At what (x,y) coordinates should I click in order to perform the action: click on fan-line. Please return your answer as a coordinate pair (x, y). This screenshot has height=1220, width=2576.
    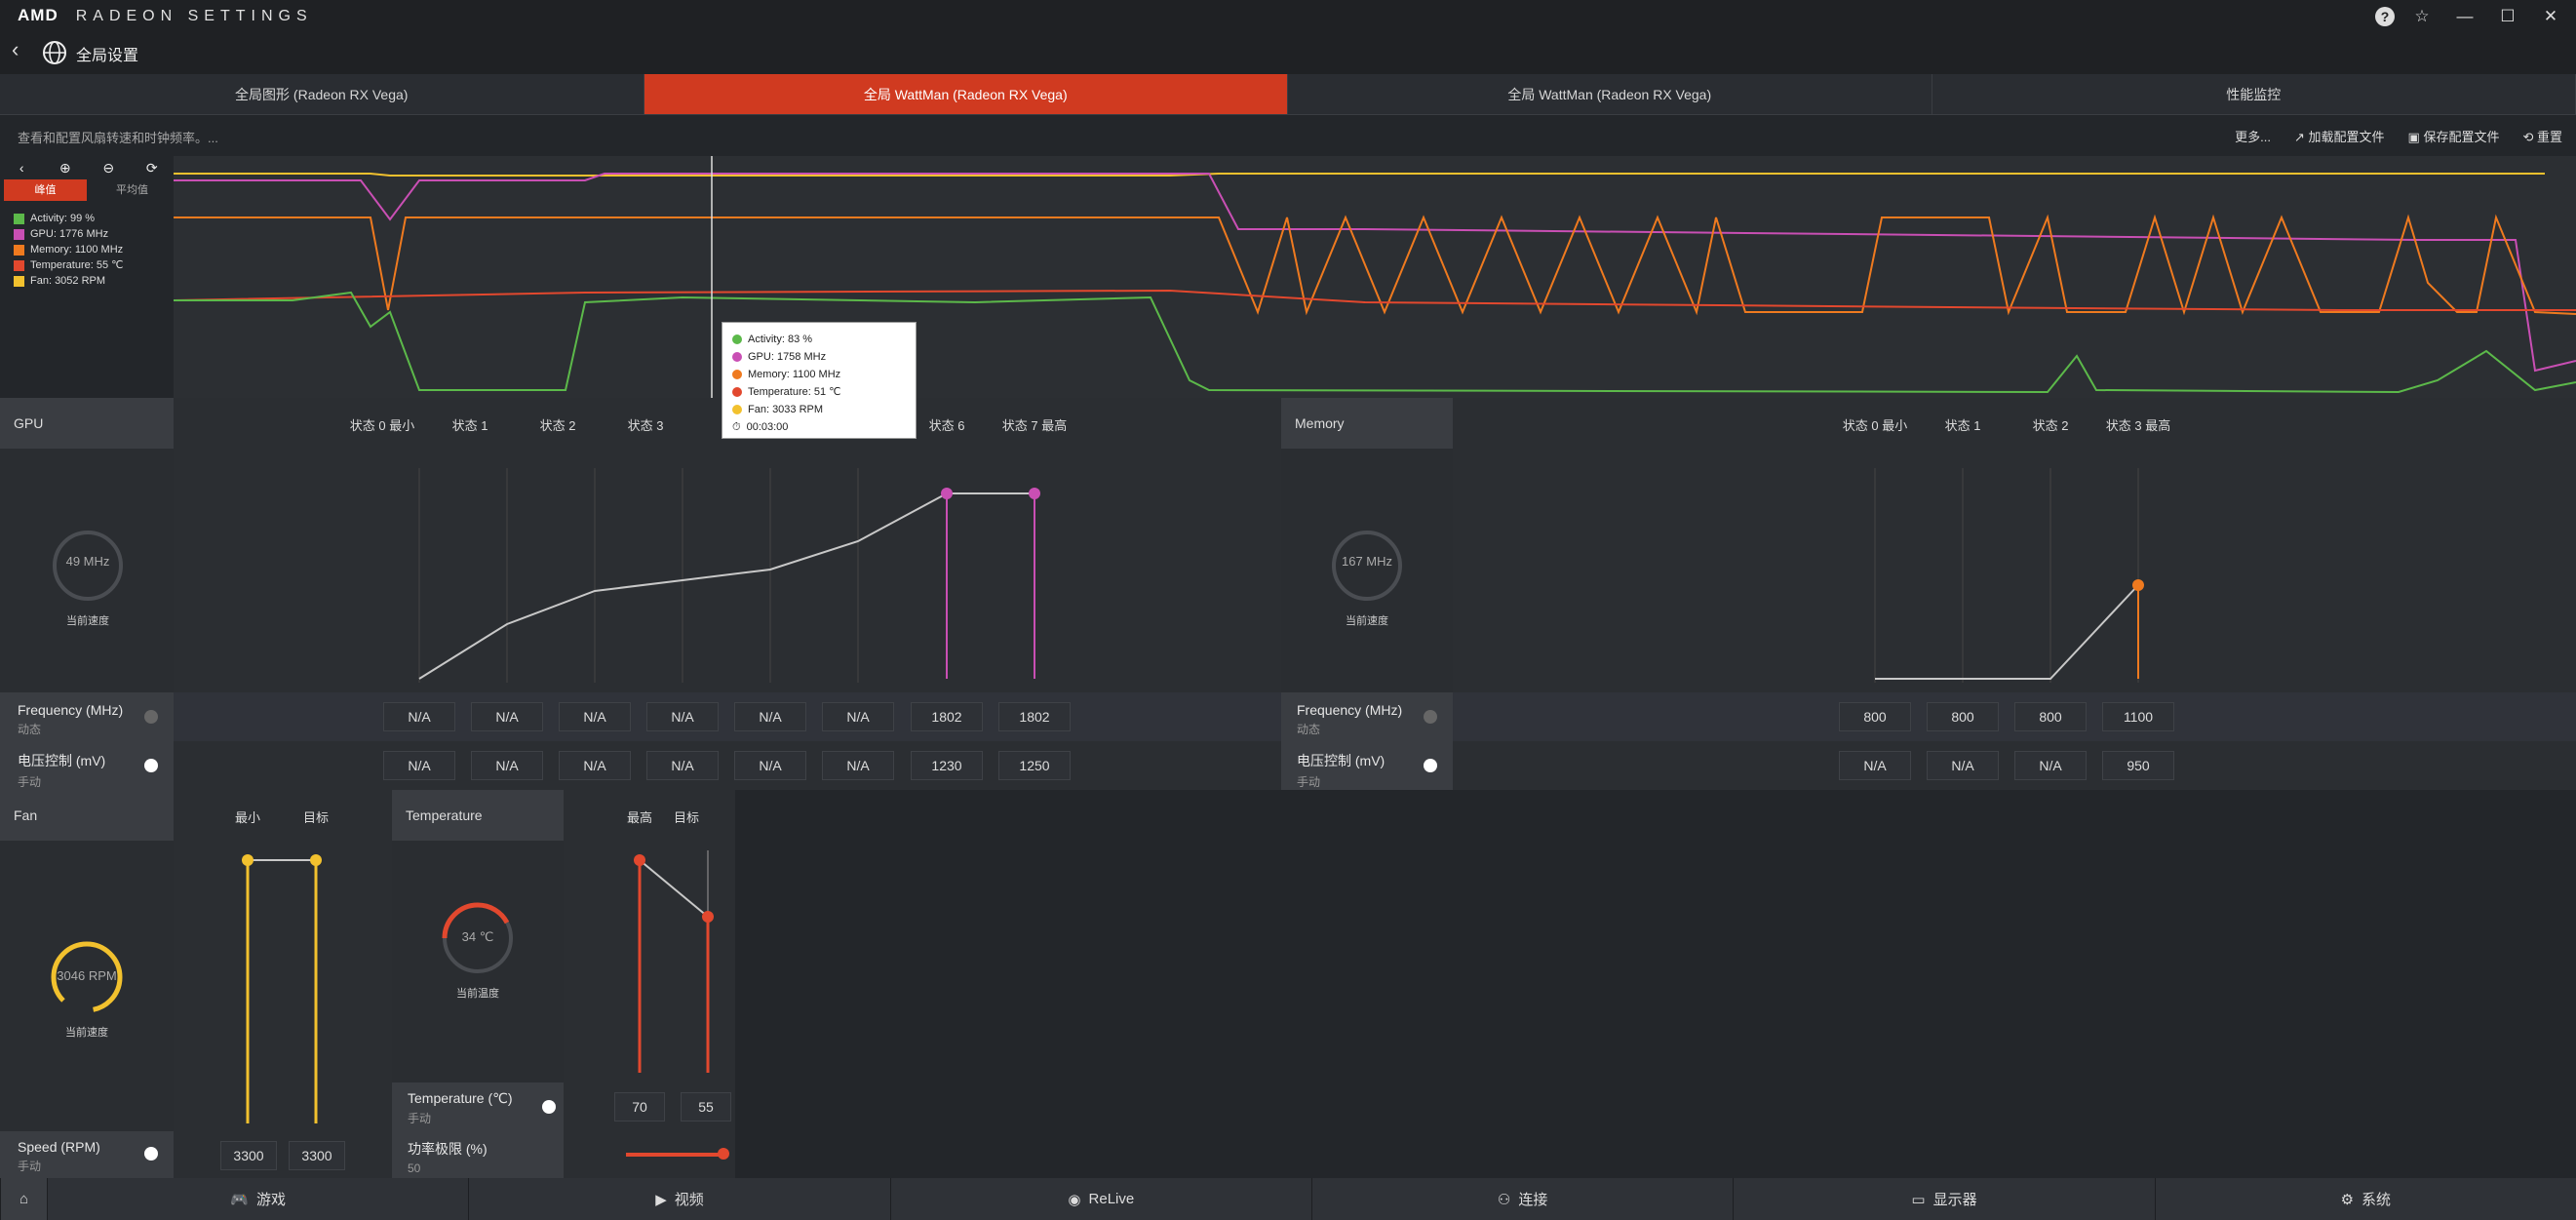
    Looking at the image, I should click on (1359, 175).